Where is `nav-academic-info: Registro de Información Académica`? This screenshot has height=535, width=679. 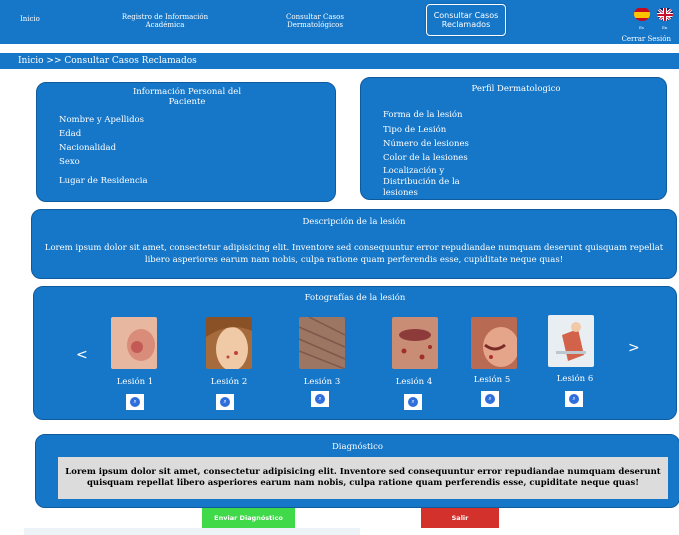 nav-academic-info: Registro de Información Académica is located at coordinates (165, 21).